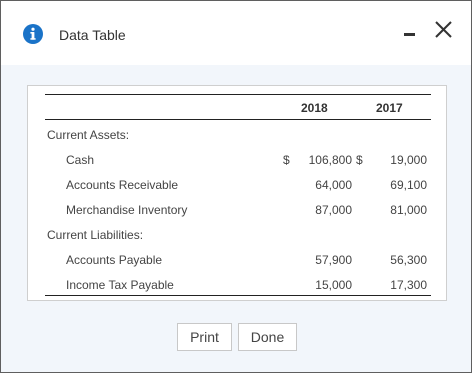  Describe the element at coordinates (411, 31) in the screenshot. I see `minimize-icon` at that location.